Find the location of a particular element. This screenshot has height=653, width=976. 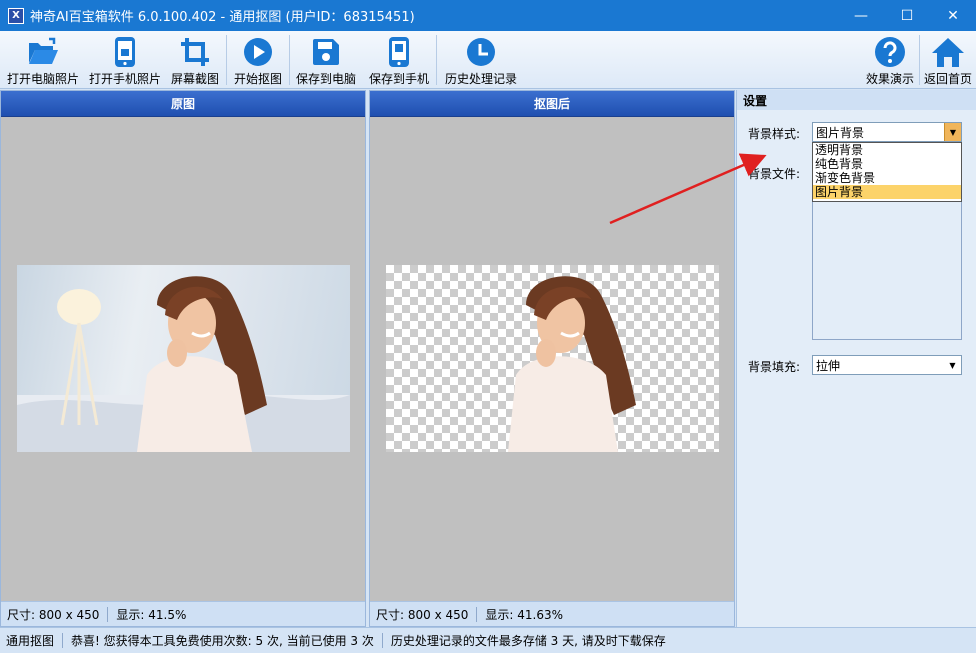

bg-file-label: 背景文件: is located at coordinates (774, 174).